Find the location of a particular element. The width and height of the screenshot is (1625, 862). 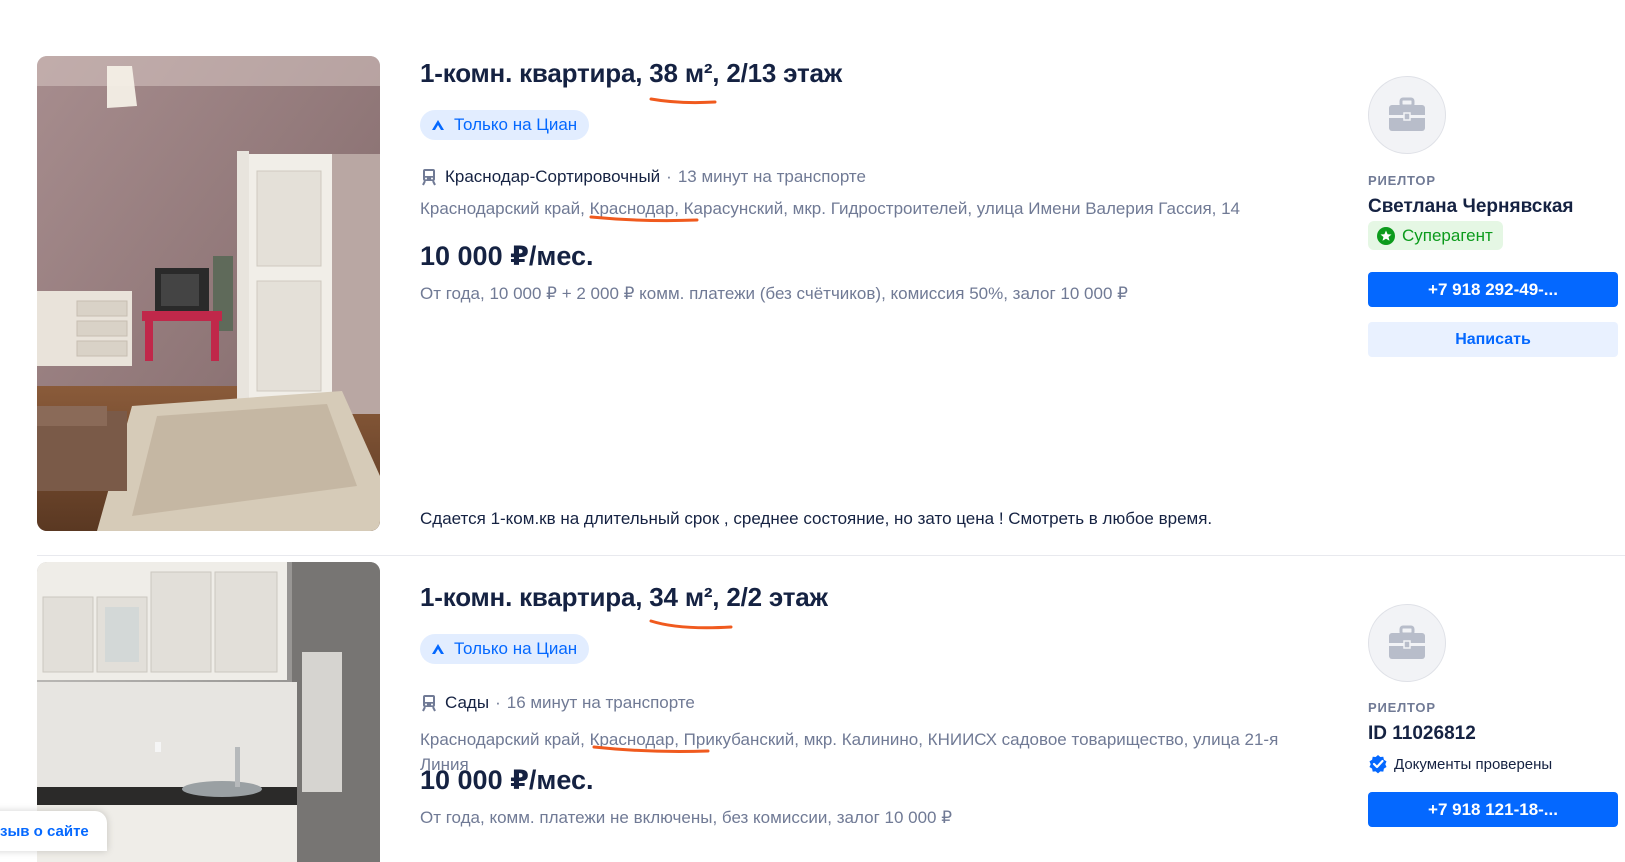

apartment-room-photo is located at coordinates (208, 293).